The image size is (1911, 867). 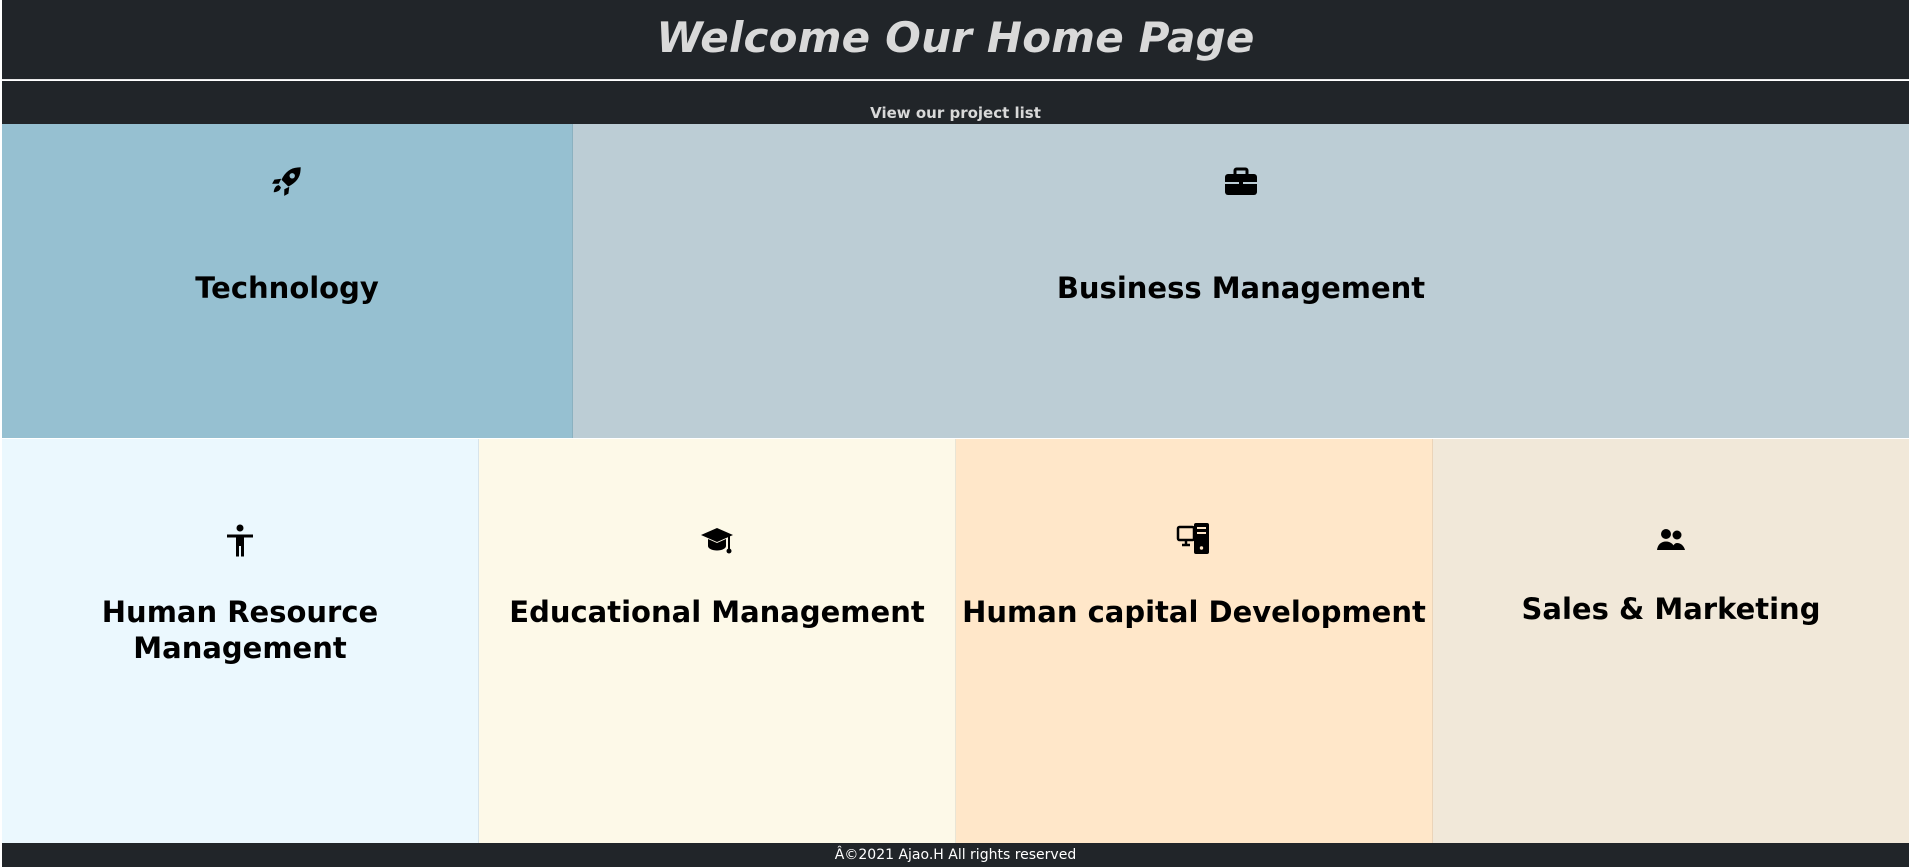 What do you see at coordinates (287, 181) in the screenshot?
I see `rocket-icon` at bounding box center [287, 181].